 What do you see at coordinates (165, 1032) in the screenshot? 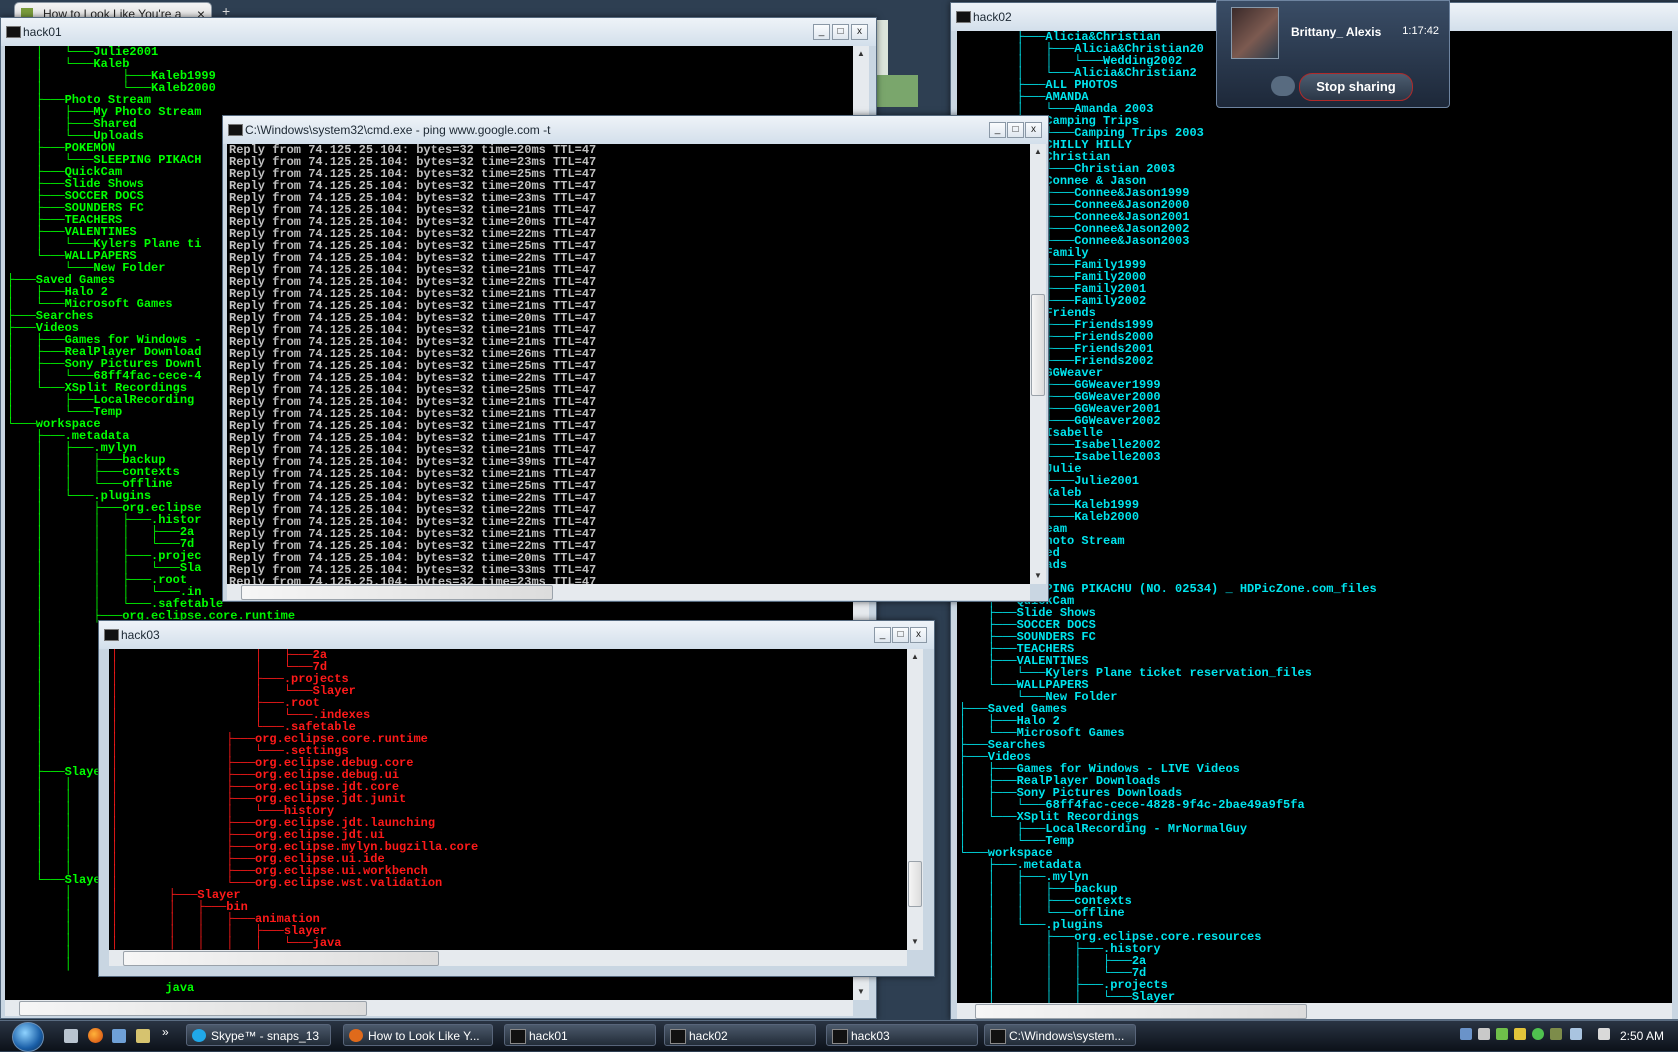
I see `quick-launch-more-icon: »` at bounding box center [165, 1032].